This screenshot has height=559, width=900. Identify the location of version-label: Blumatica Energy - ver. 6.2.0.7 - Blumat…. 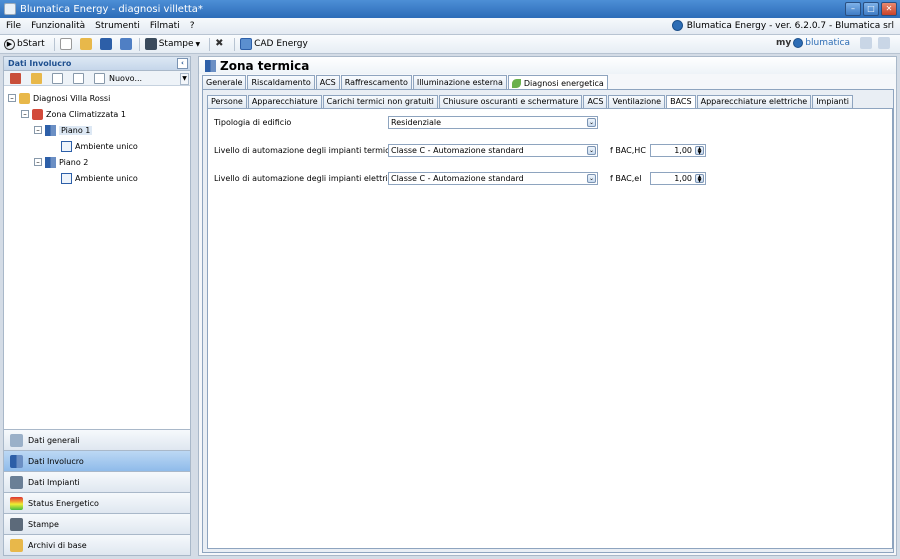
(790, 25).